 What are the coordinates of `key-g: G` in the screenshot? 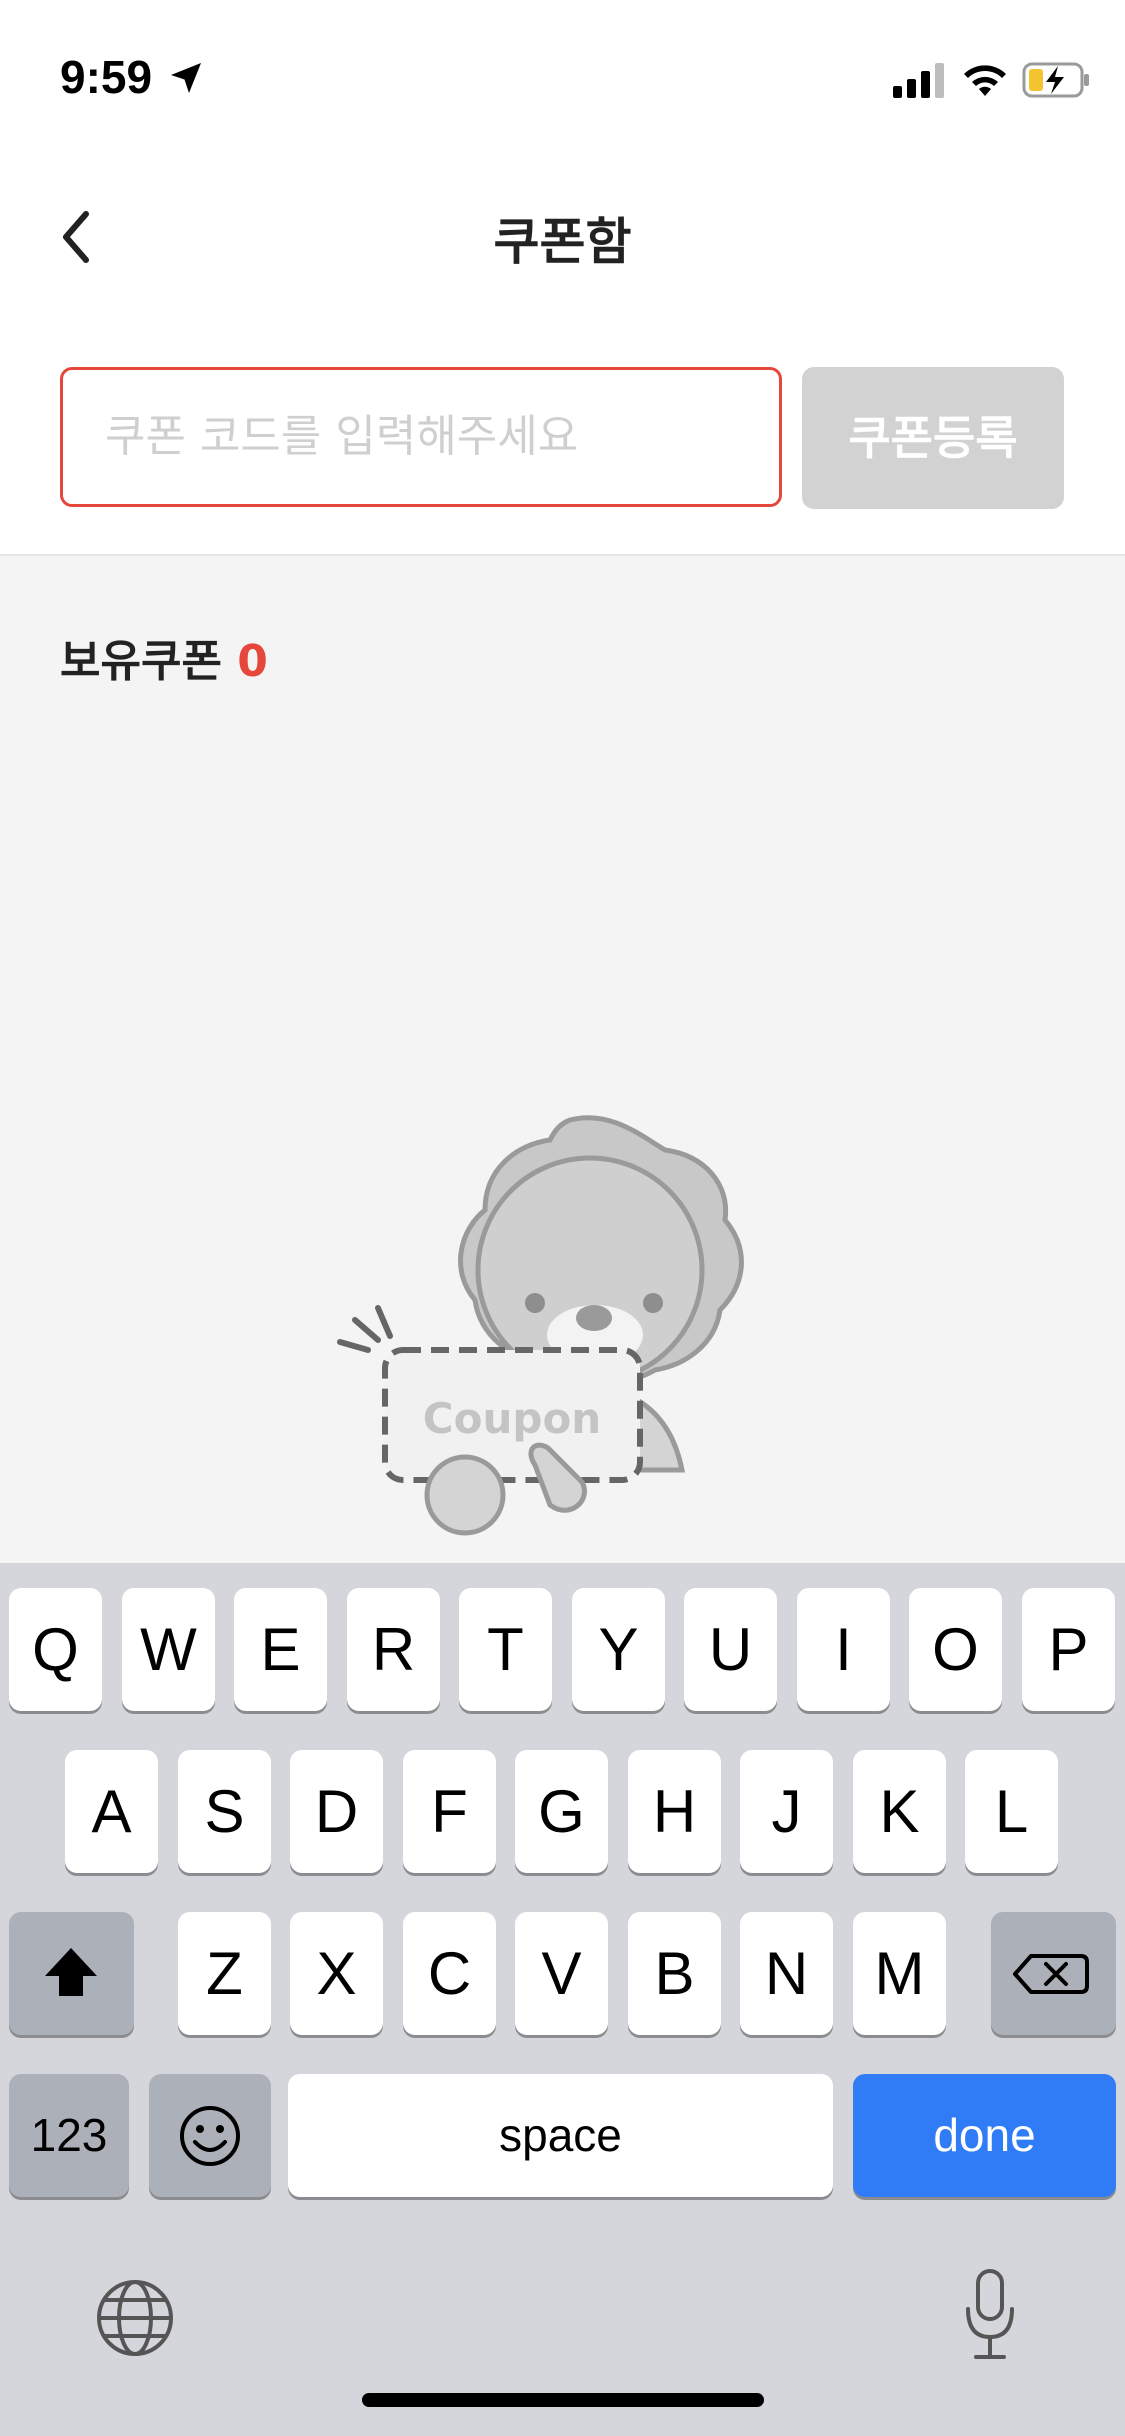 It's located at (561, 1811).